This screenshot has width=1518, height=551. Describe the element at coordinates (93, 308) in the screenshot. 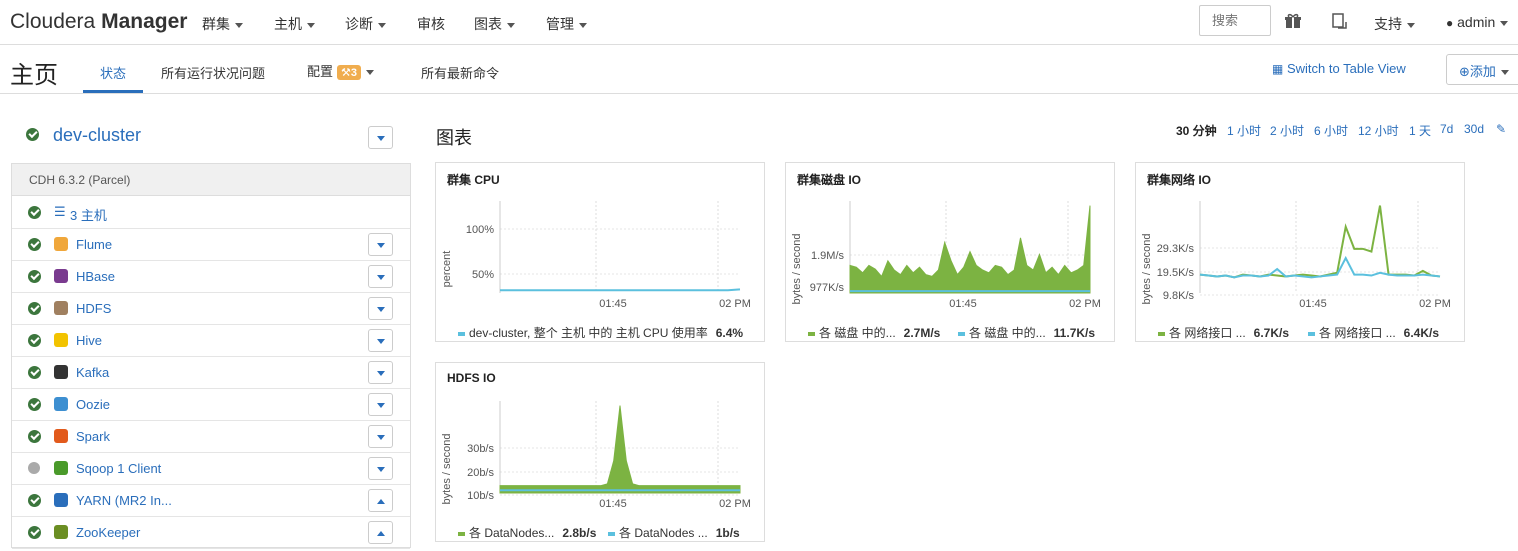

I see `service-link: HDFS` at that location.